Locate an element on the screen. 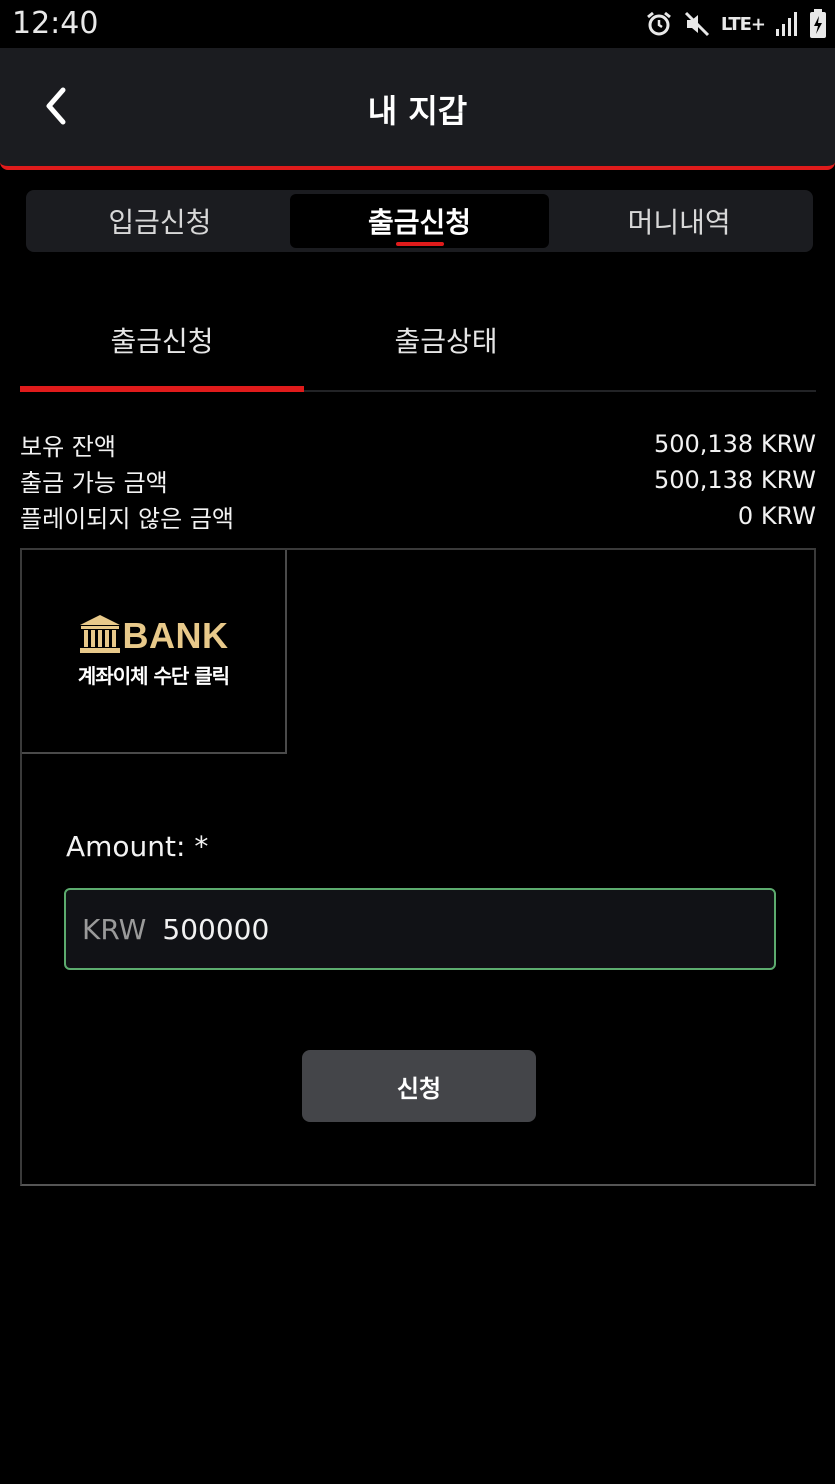 Image resolution: width=835 pixels, height=1484 pixels. top-tabs: 입금신청 출금신청 머니내역 is located at coordinates (419, 221).